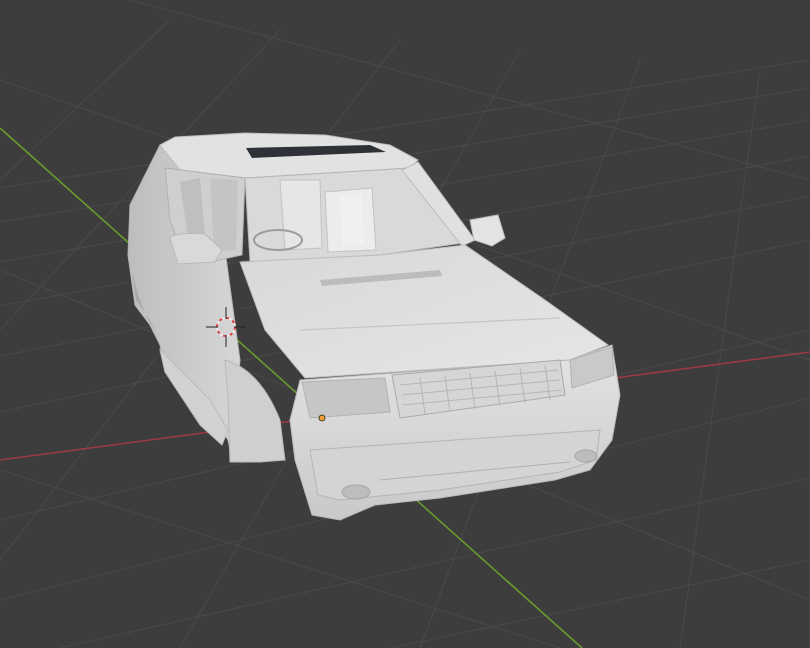  I want to click on right-mirror, so click(487, 230).